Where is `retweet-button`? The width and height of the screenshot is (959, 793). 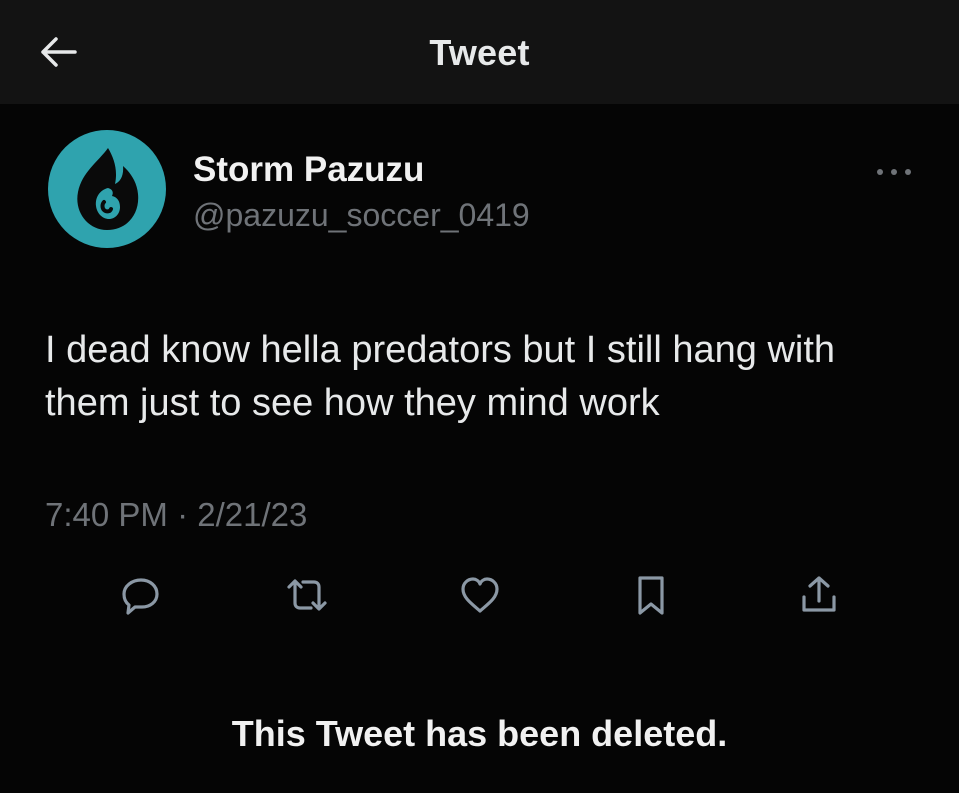
retweet-button is located at coordinates (307, 597).